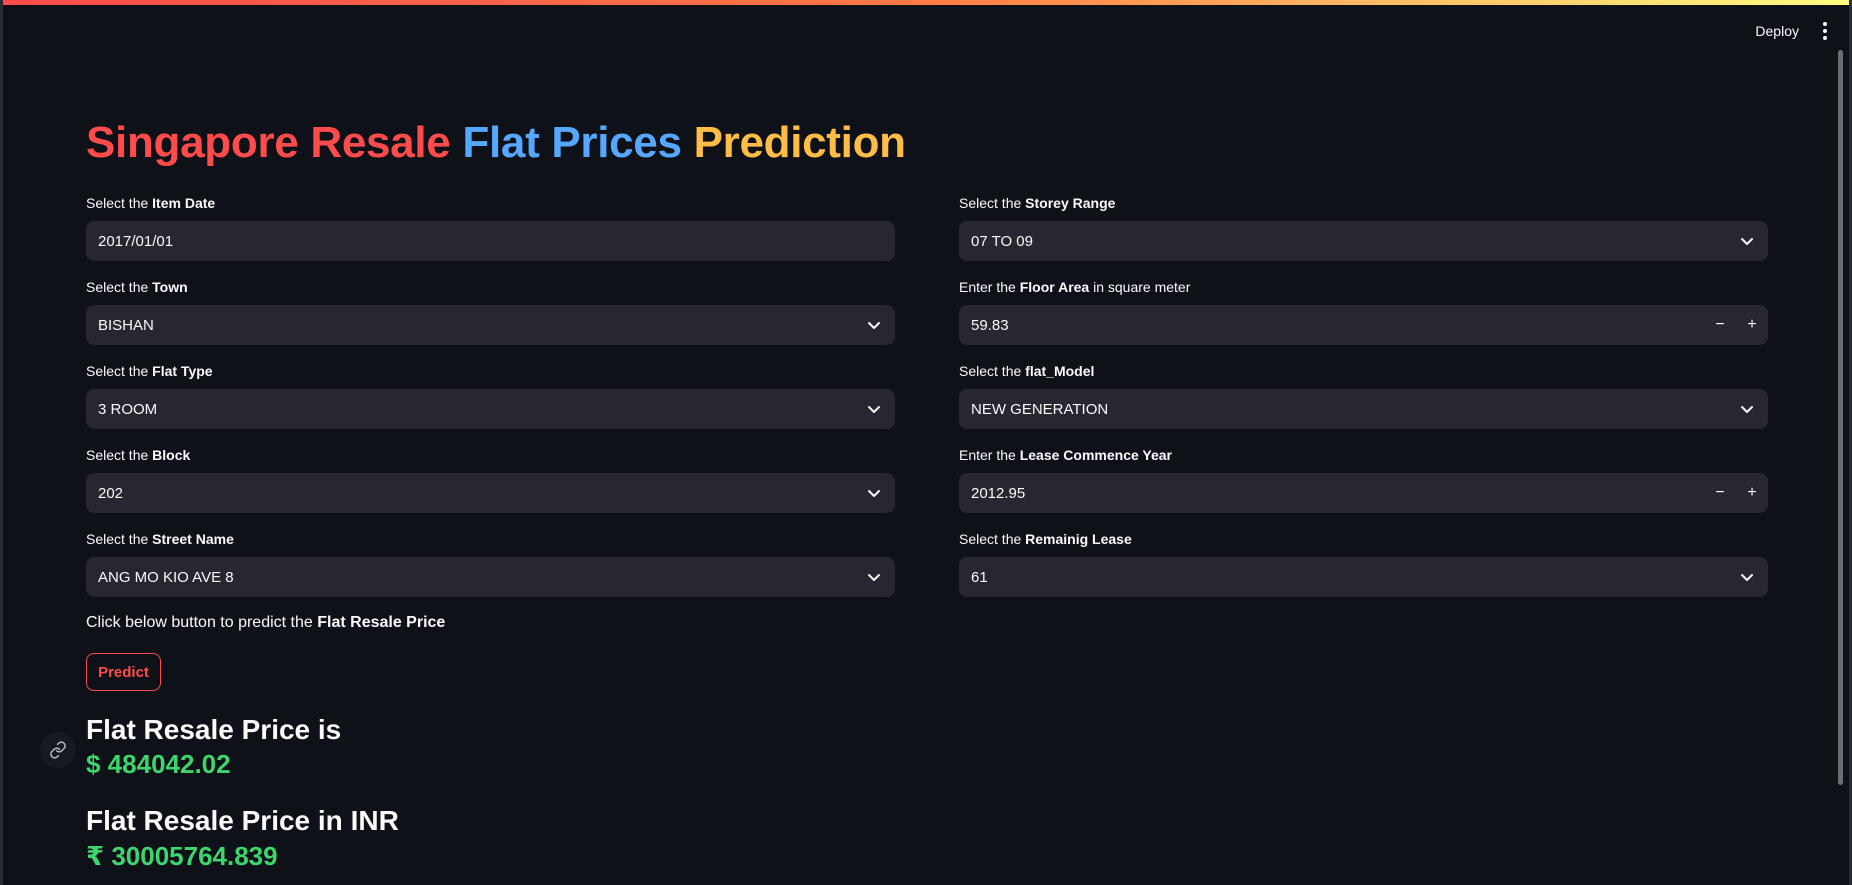 The image size is (1852, 885). What do you see at coordinates (149, 371) in the screenshot?
I see `flat-type-label: Select the Flat Type` at bounding box center [149, 371].